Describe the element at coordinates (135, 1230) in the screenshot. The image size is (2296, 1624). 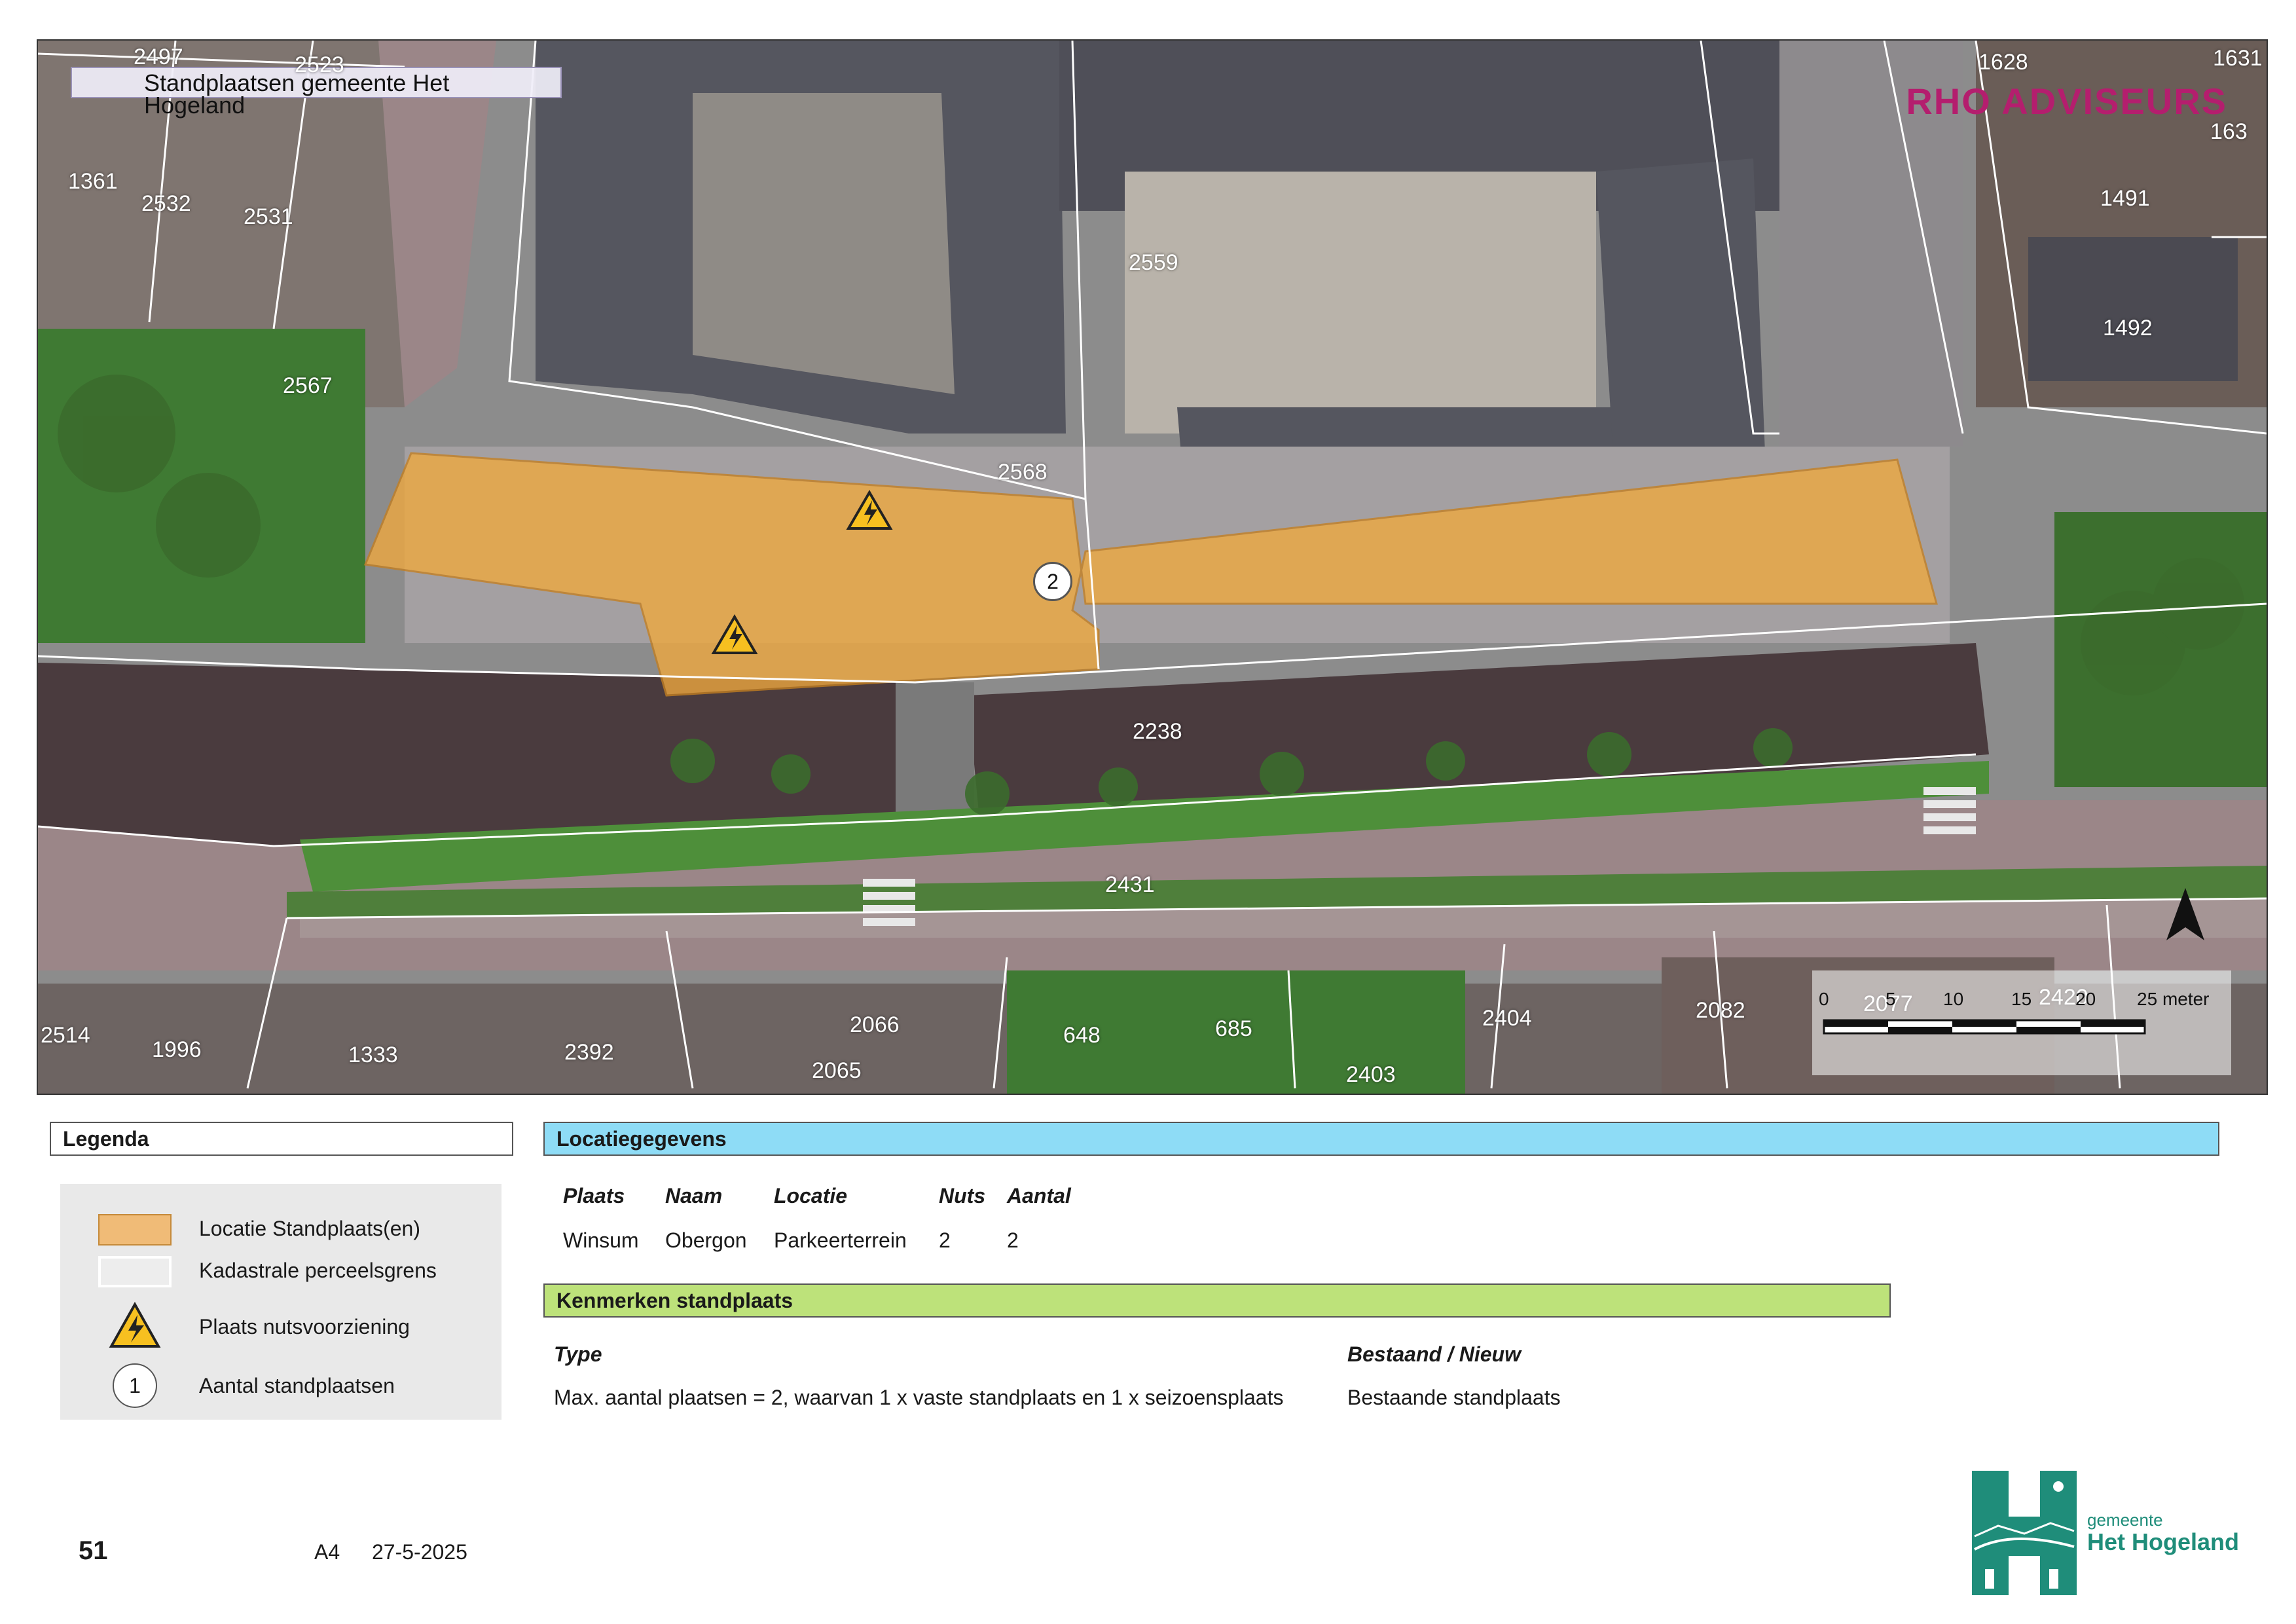
I see `orange-swatch` at that location.